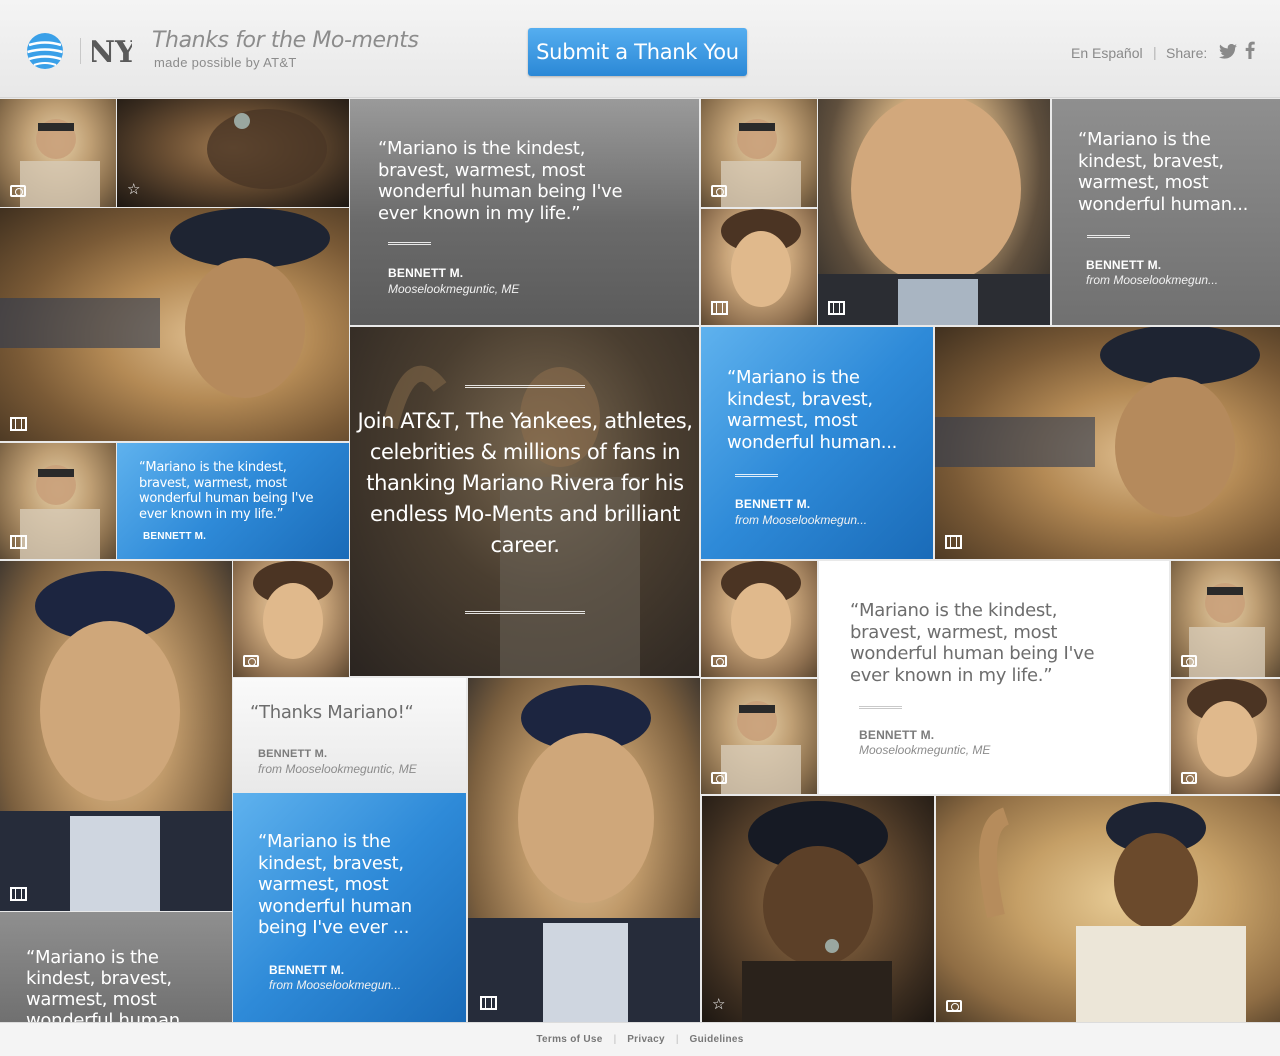 Image resolution: width=1280 pixels, height=1056 pixels. I want to click on guidelines-link: Guidelines, so click(717, 1039).